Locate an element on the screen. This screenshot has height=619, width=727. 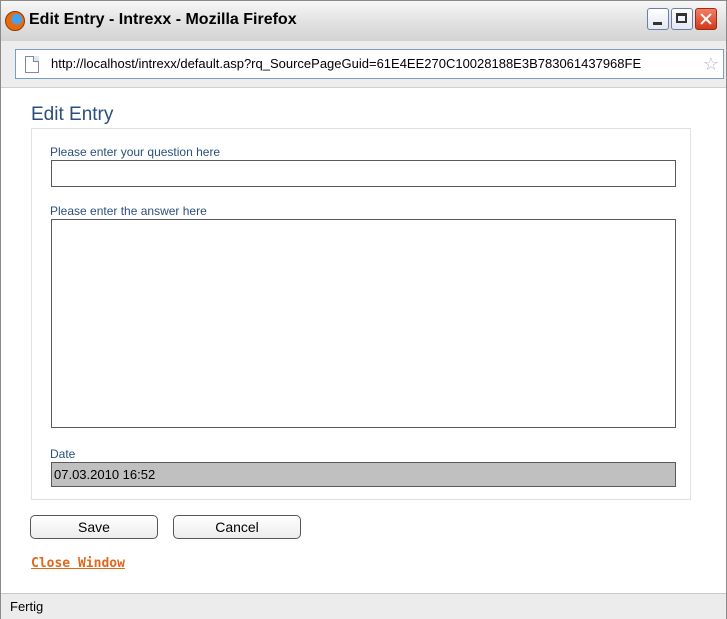
star-icon: ☆ is located at coordinates (711, 64).